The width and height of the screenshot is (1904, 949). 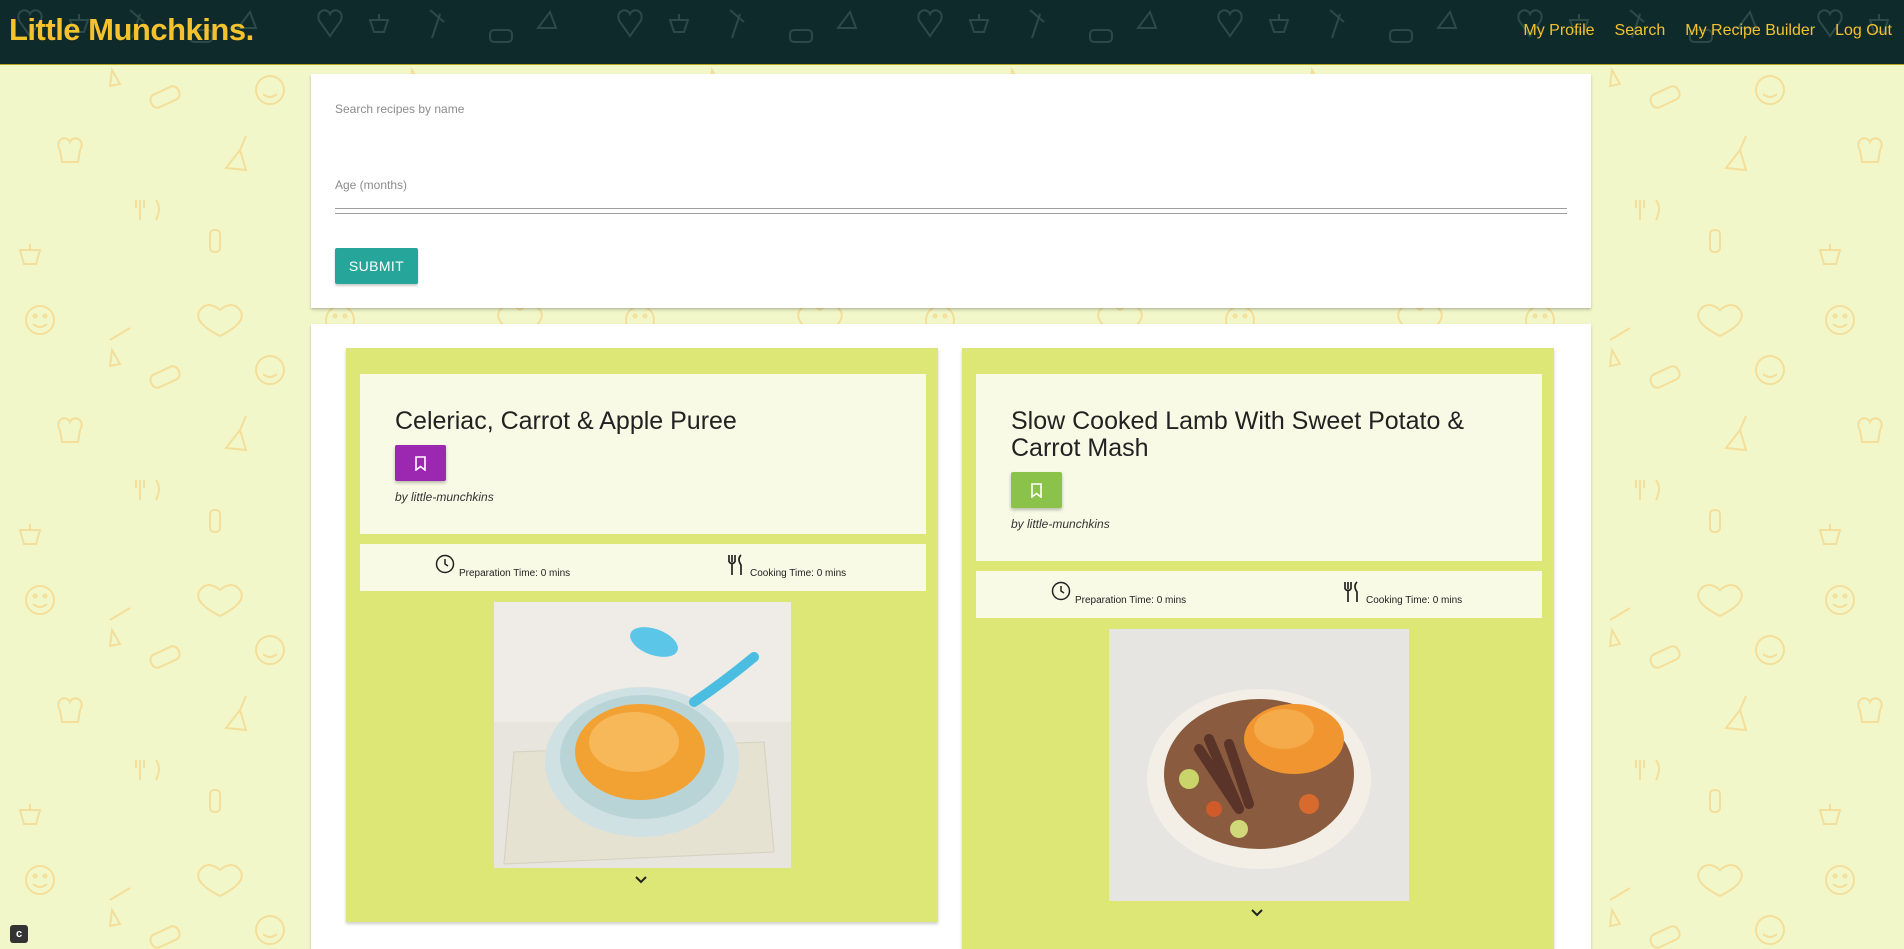 What do you see at coordinates (376, 266) in the screenshot?
I see `submit-button: SUBMIT` at bounding box center [376, 266].